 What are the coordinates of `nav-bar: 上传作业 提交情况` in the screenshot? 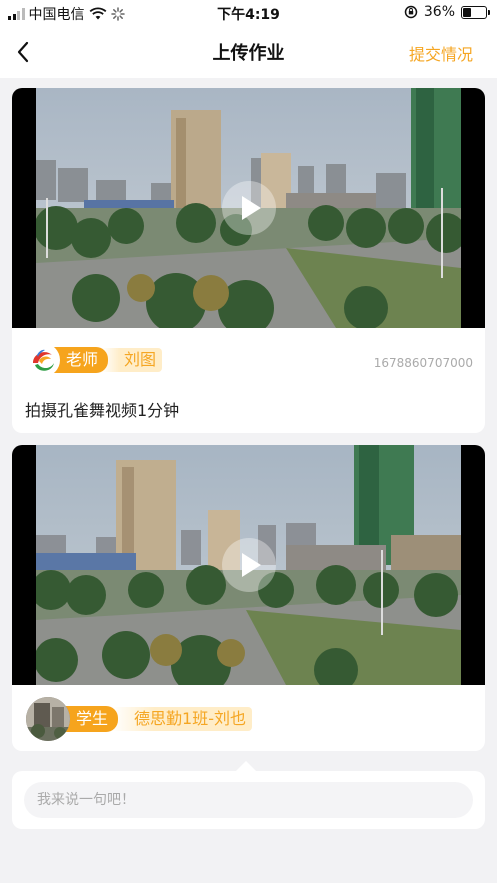 It's located at (248, 52).